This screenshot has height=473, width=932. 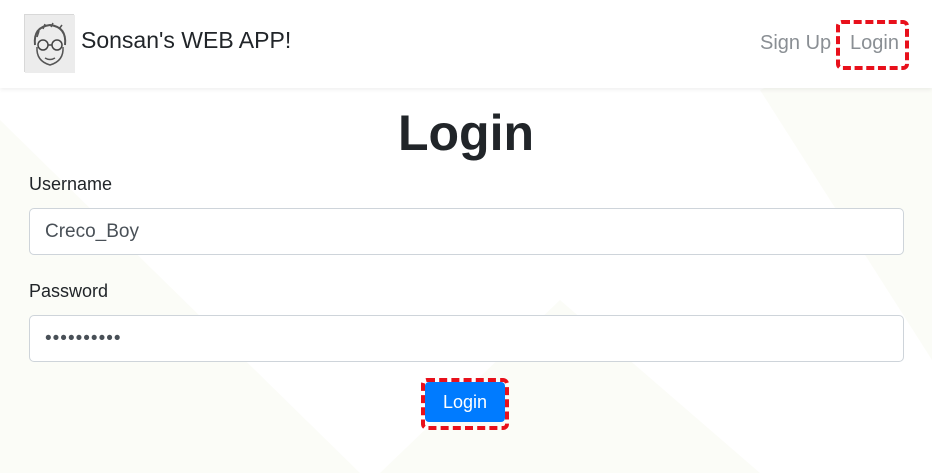 What do you see at coordinates (465, 402) in the screenshot?
I see `login-submit-button: Login` at bounding box center [465, 402].